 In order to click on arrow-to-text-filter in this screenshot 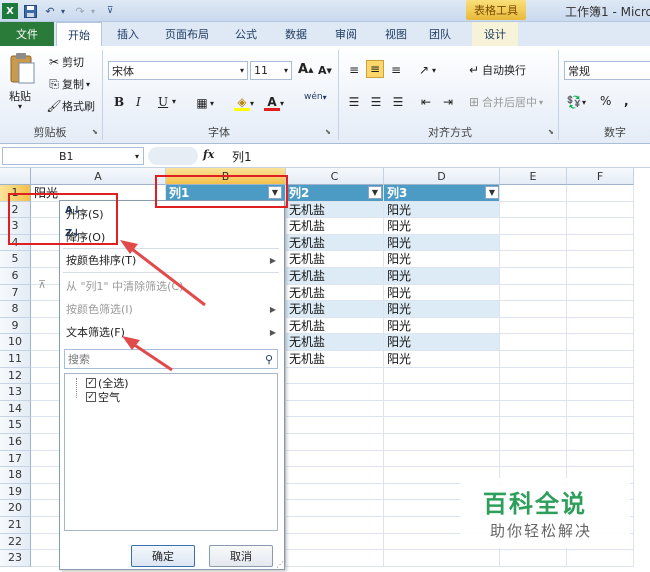, I will do `click(147, 354)`.